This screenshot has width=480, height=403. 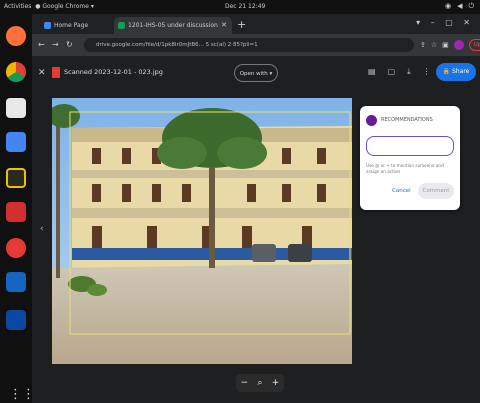 What do you see at coordinates (436, 191) in the screenshot?
I see `comment-button: Comment` at bounding box center [436, 191].